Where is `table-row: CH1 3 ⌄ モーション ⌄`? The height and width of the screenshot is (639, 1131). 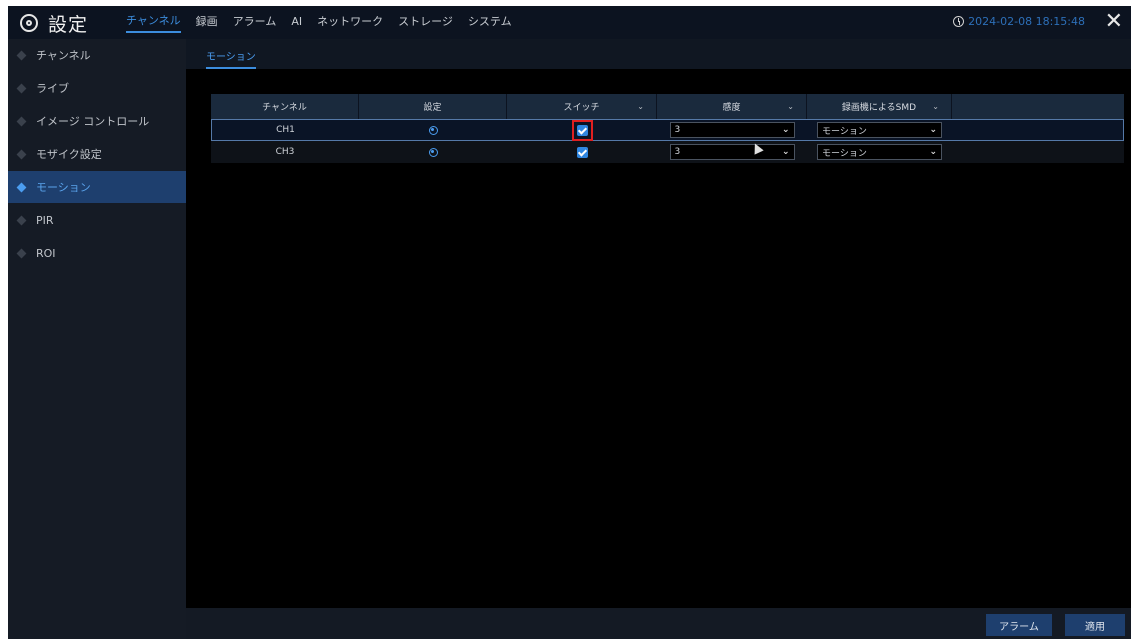 table-row: CH1 3 ⌄ モーション ⌄ is located at coordinates (667, 130).